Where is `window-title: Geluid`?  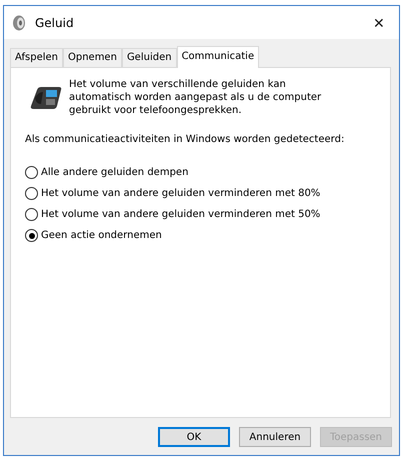 window-title: Geluid is located at coordinates (55, 23).